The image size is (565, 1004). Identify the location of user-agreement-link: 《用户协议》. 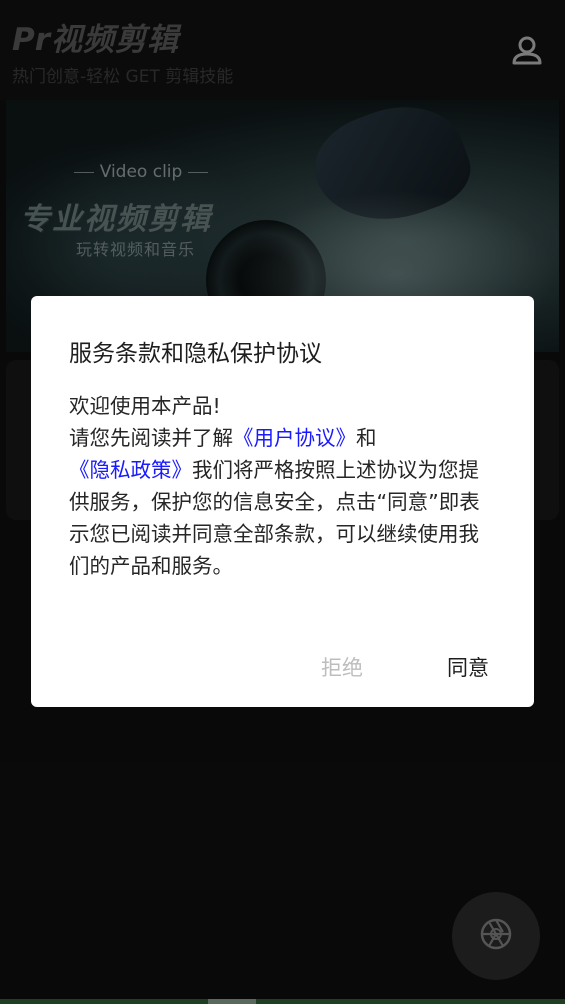
(294, 438).